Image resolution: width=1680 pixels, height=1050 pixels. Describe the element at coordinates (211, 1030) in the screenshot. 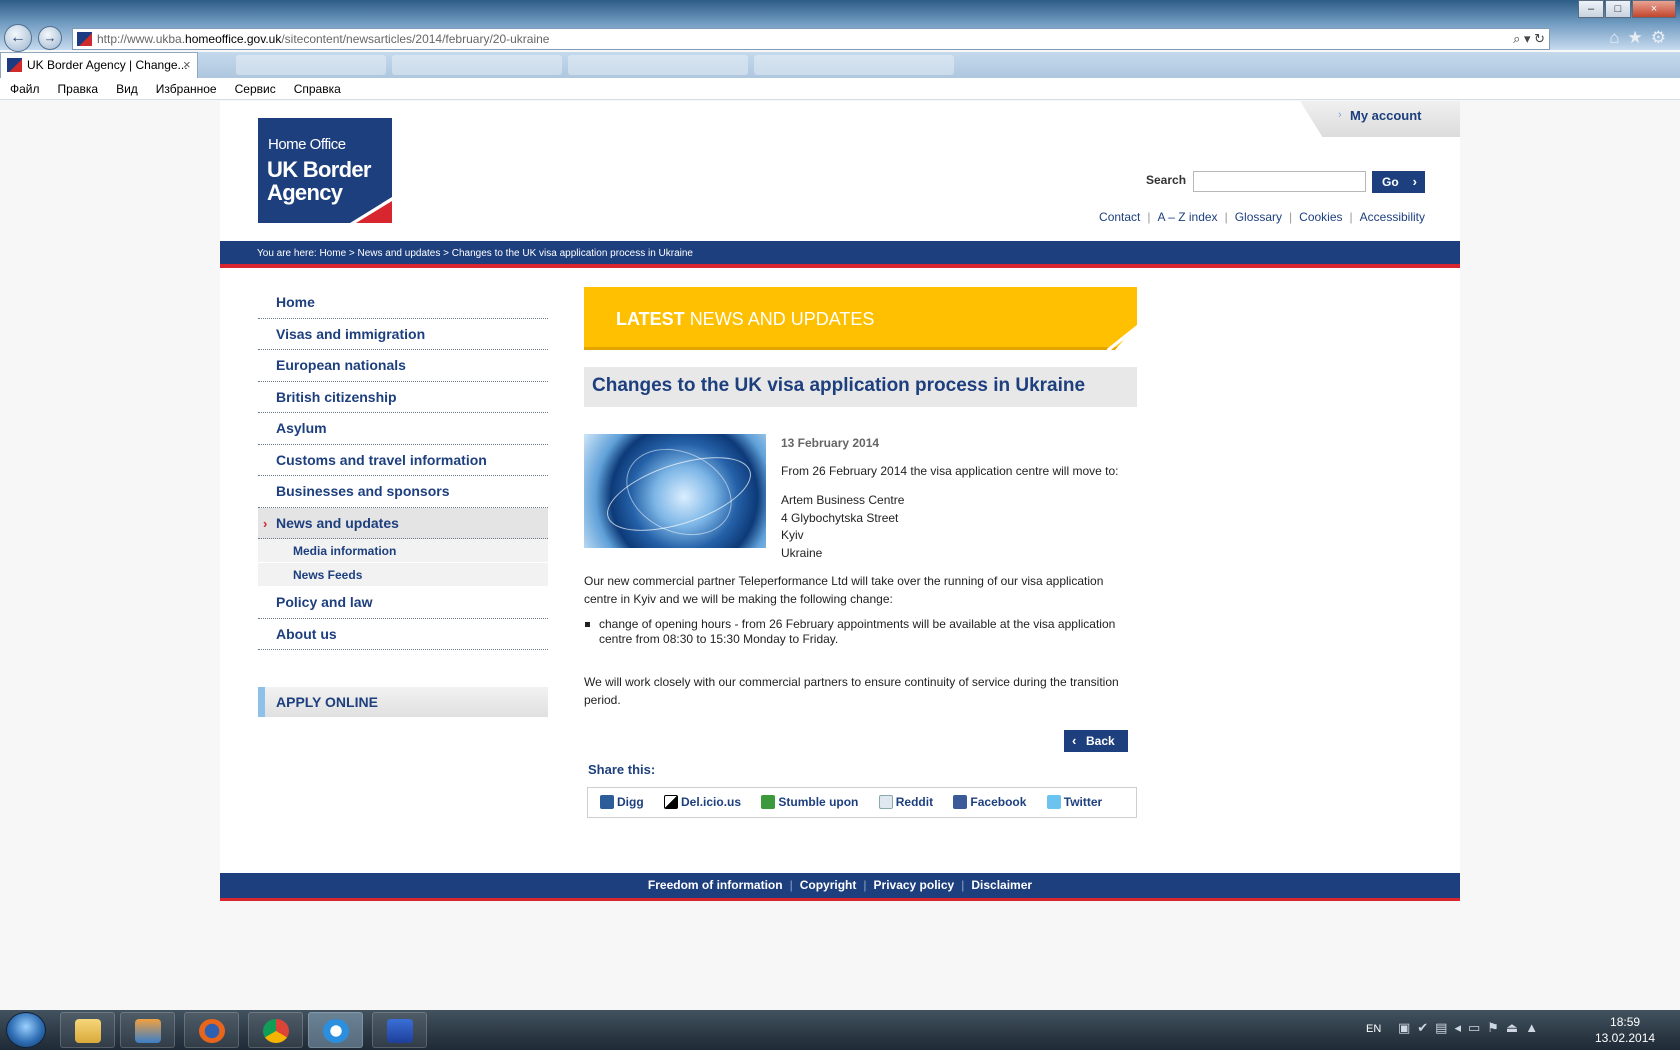

I see `taskbar-firefox` at that location.